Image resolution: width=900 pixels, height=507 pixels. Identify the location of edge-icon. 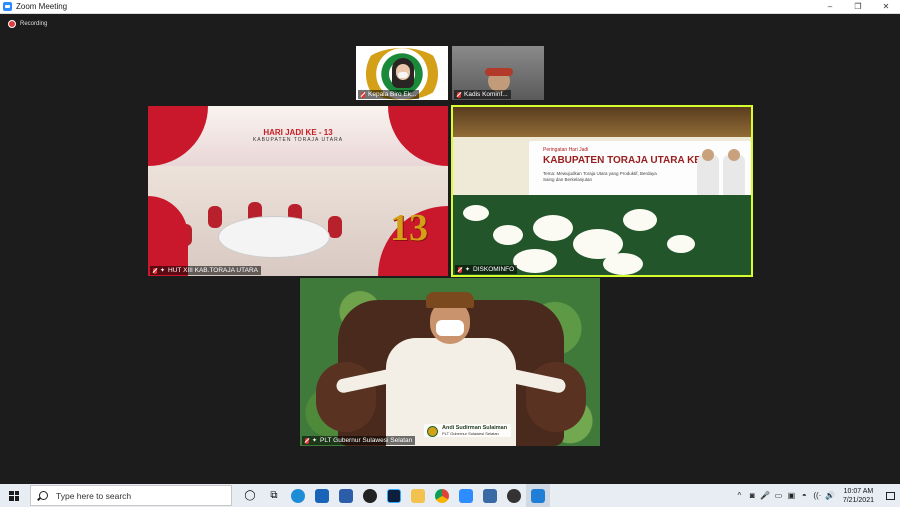
(298, 495).